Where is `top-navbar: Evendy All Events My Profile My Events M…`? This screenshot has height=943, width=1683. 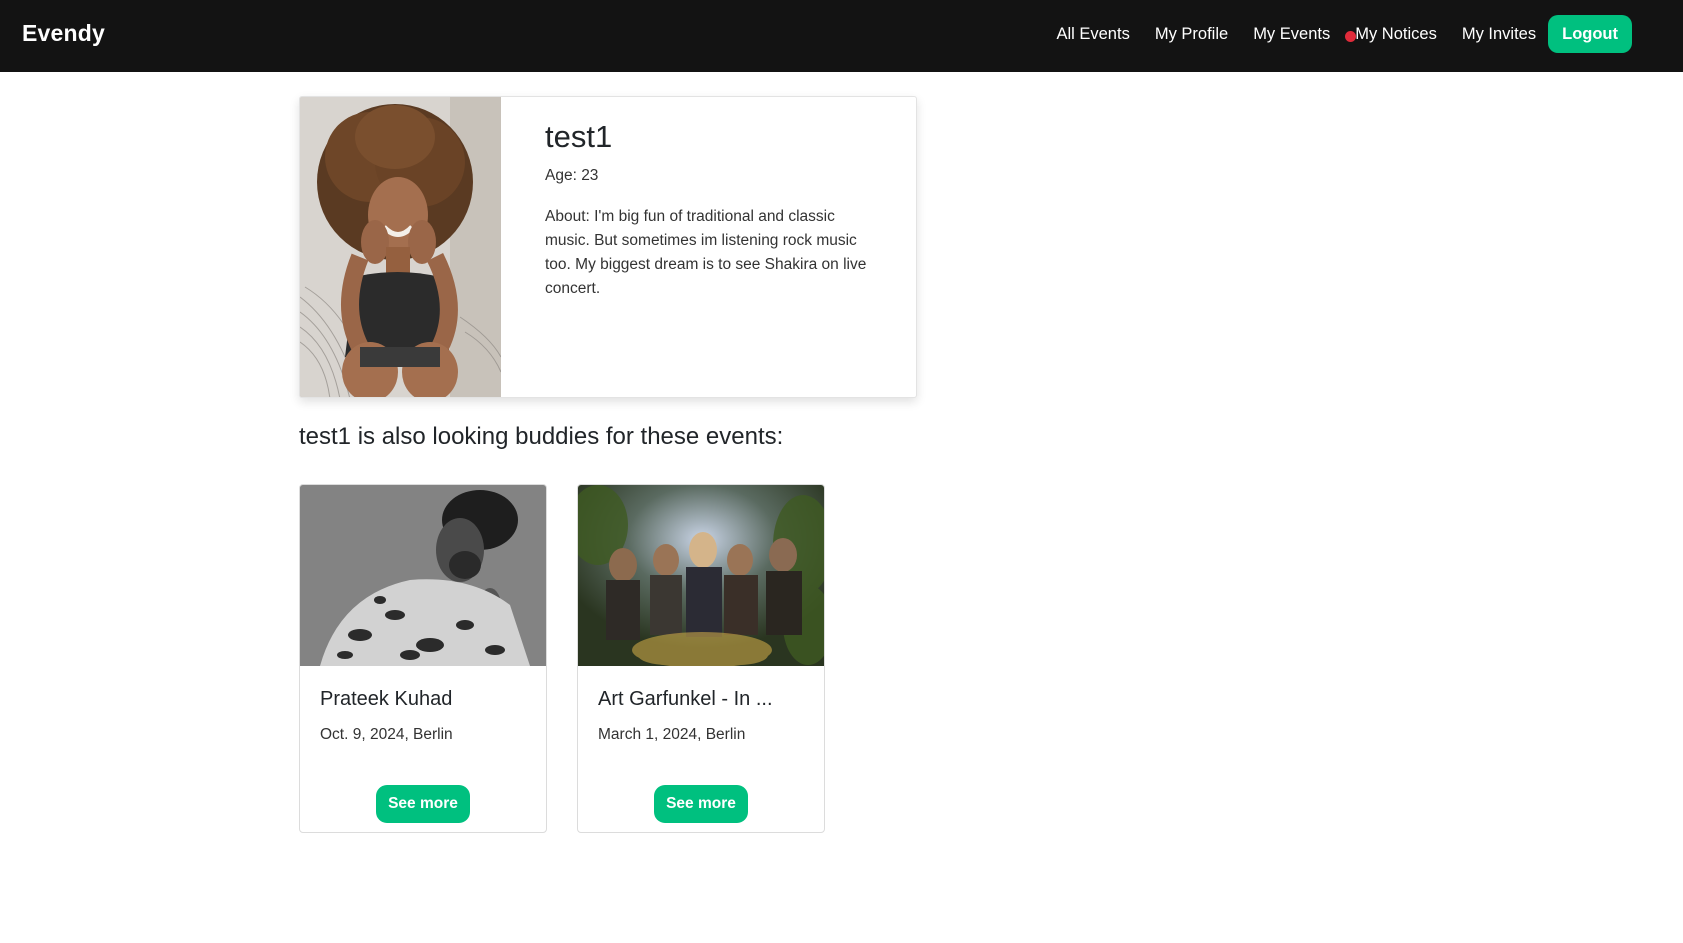
top-navbar: Evendy All Events My Profile My Events M… is located at coordinates (841, 36).